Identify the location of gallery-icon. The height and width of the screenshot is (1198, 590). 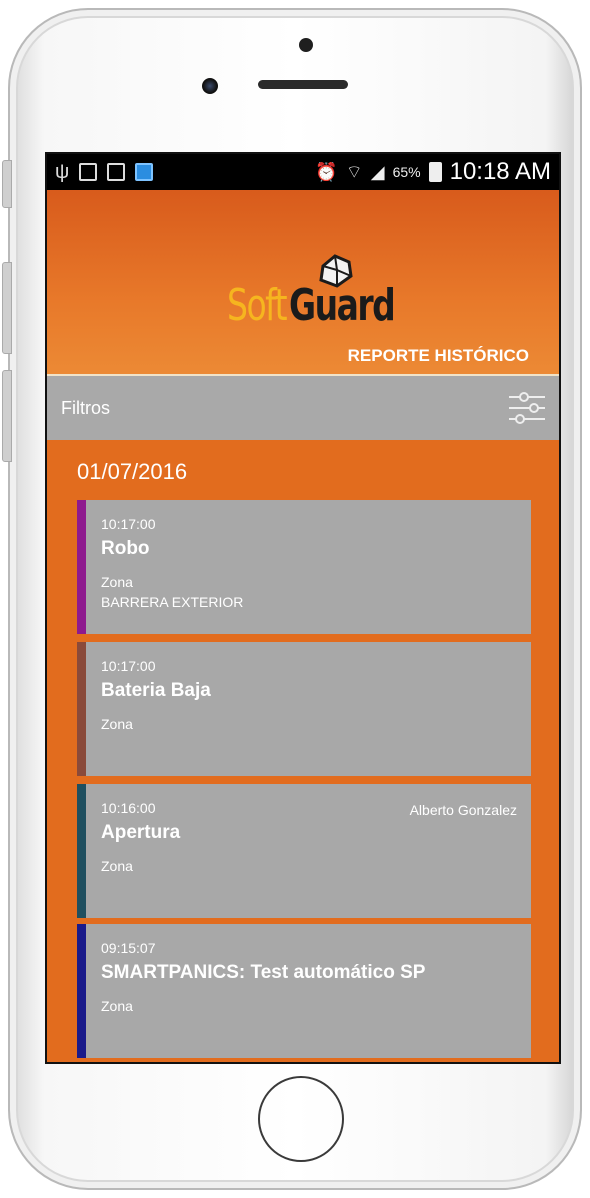
(88, 172).